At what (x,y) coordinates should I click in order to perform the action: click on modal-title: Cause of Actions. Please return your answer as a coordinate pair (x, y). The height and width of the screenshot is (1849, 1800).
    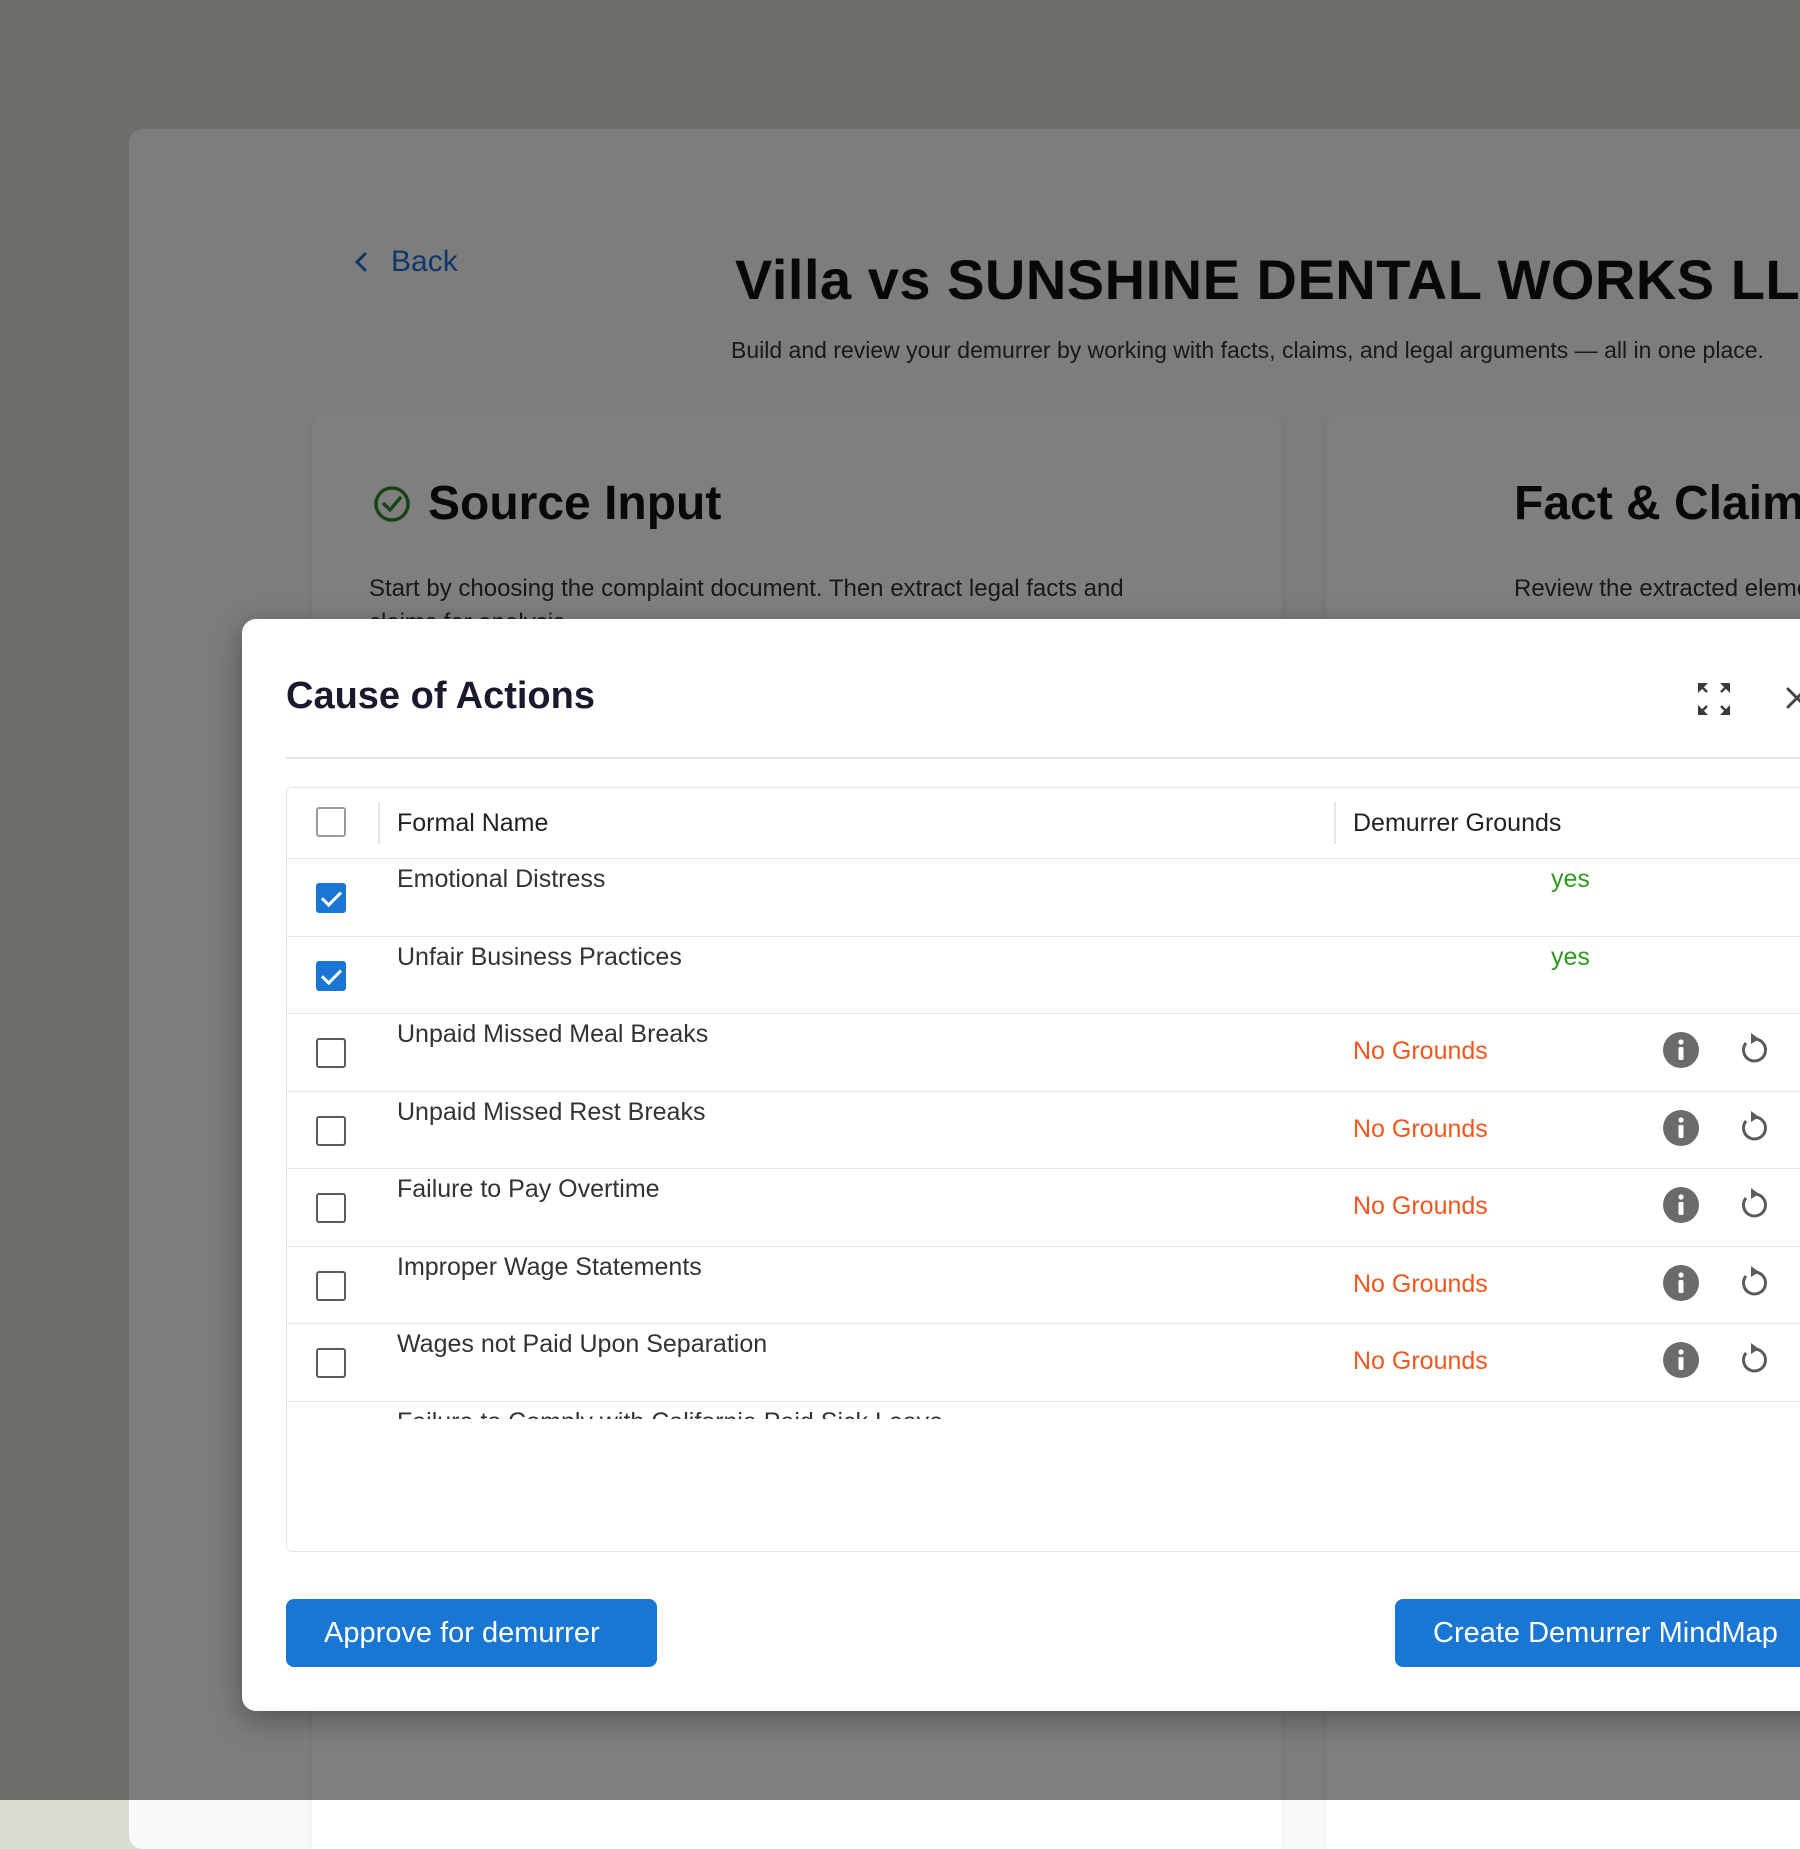
    Looking at the image, I should click on (440, 696).